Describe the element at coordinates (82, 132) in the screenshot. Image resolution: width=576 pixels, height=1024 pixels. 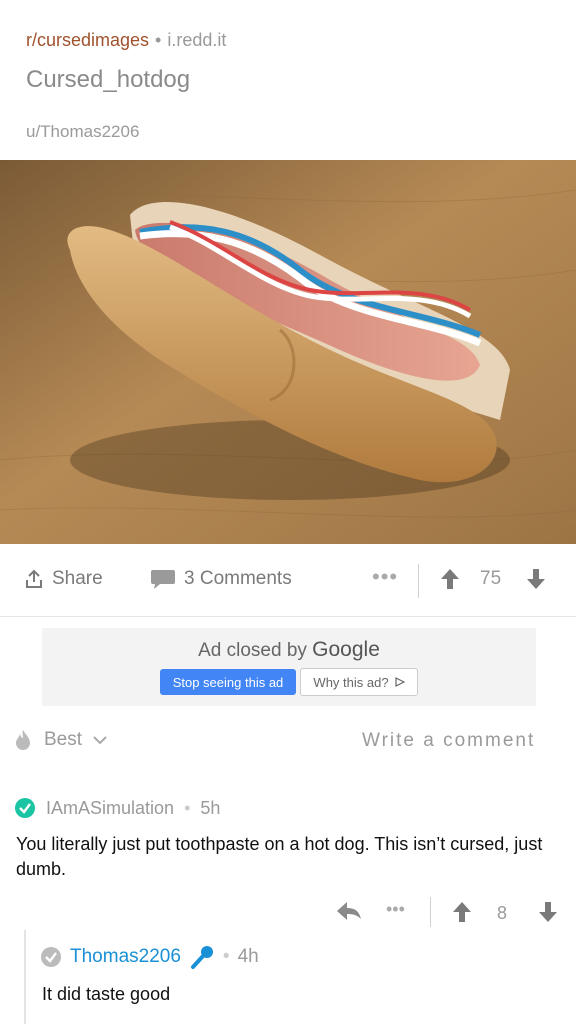
I see `post-author: u/Thomas2206` at that location.